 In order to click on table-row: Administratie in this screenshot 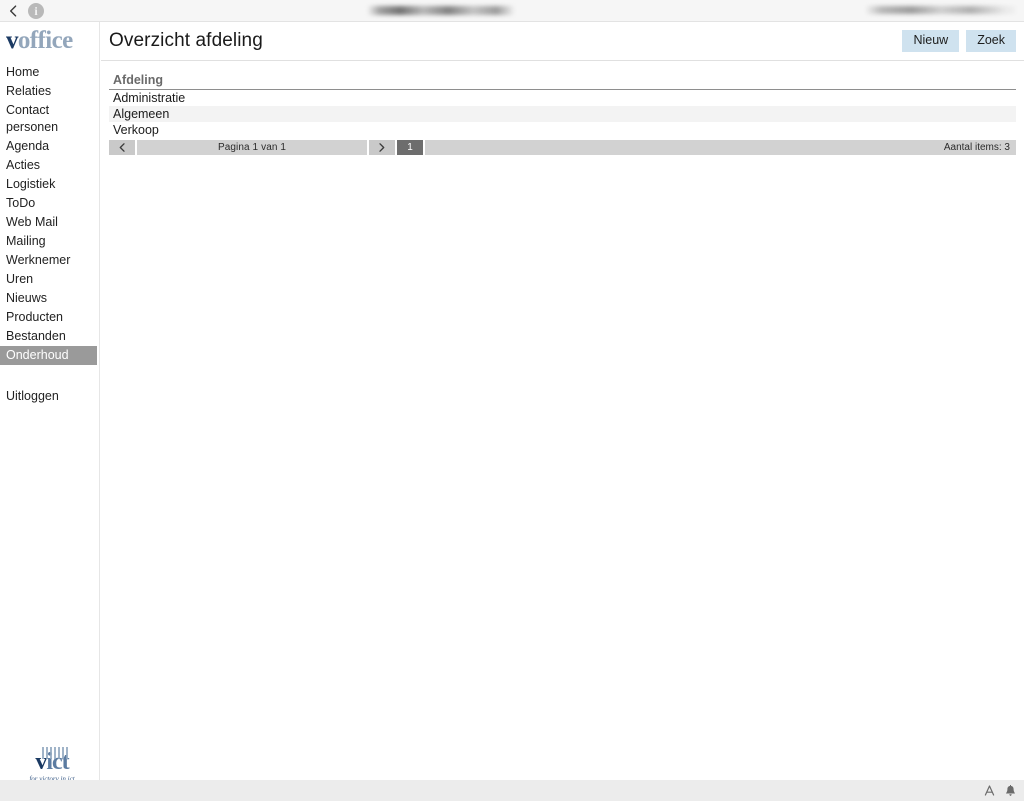, I will do `click(562, 98)`.